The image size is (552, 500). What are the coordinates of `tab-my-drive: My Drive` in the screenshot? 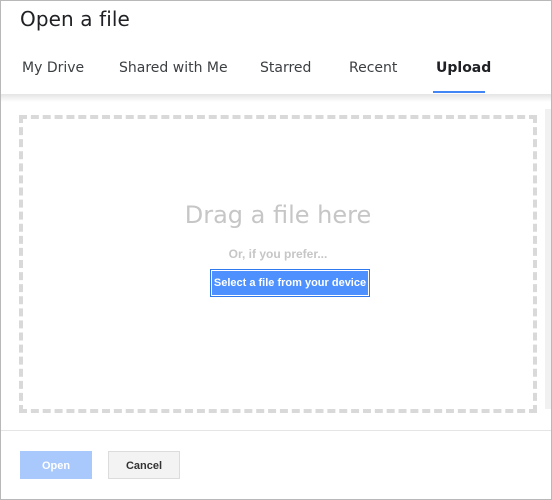 It's located at (53, 73).